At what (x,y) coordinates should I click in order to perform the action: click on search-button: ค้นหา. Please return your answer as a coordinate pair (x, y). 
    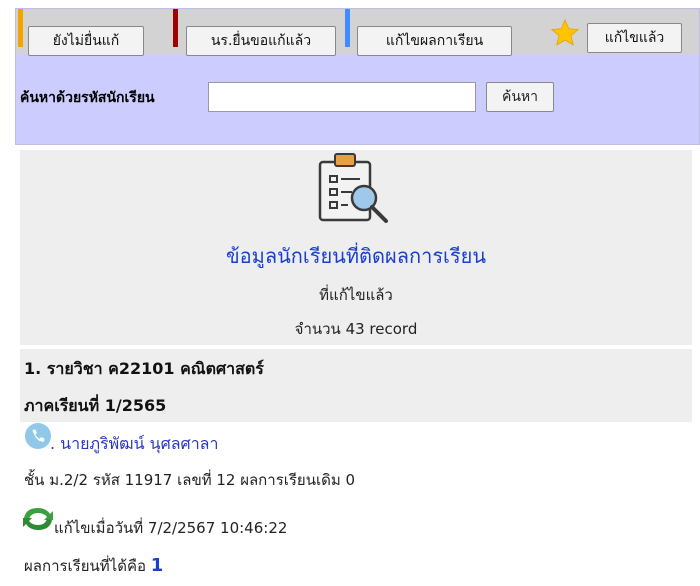
    Looking at the image, I should click on (520, 97).